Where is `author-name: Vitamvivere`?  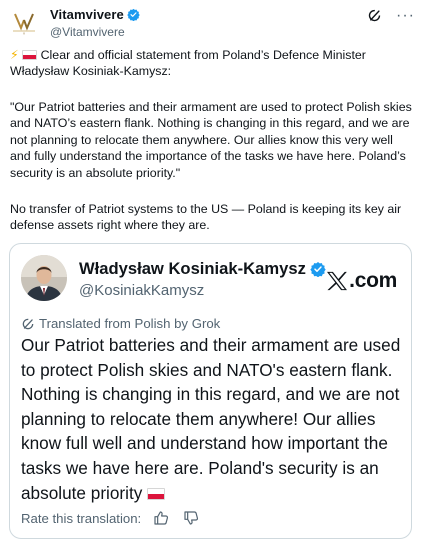 author-name: Vitamvivere is located at coordinates (87, 14).